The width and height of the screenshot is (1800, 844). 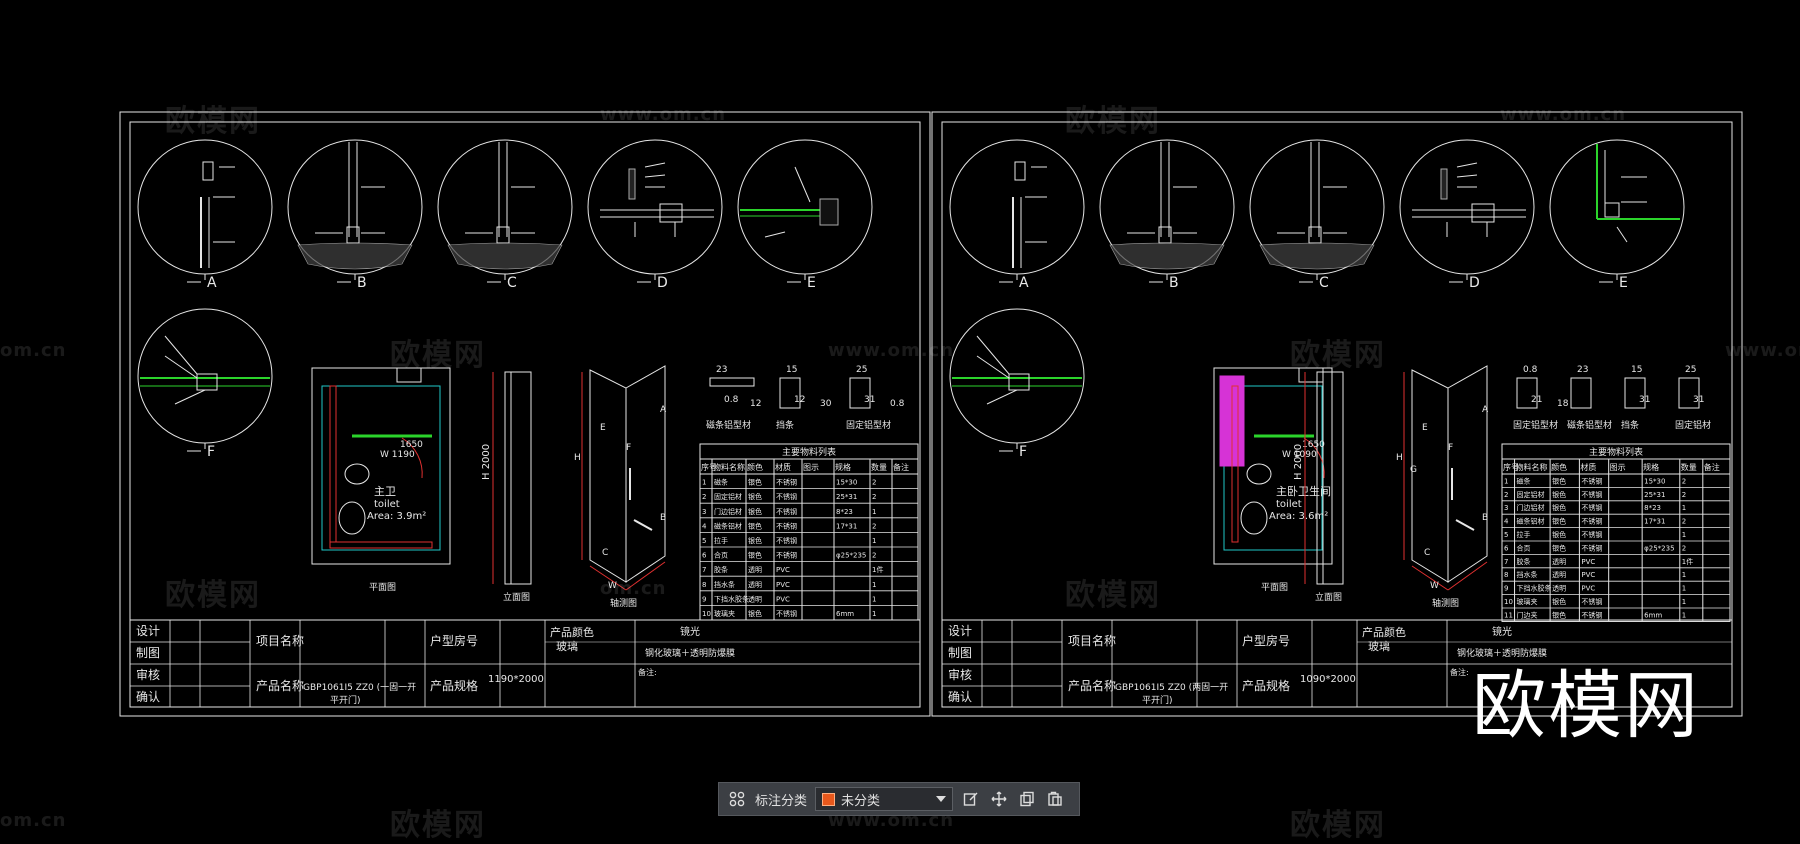 What do you see at coordinates (704, 541) in the screenshot?
I see `table-cell: 5` at bounding box center [704, 541].